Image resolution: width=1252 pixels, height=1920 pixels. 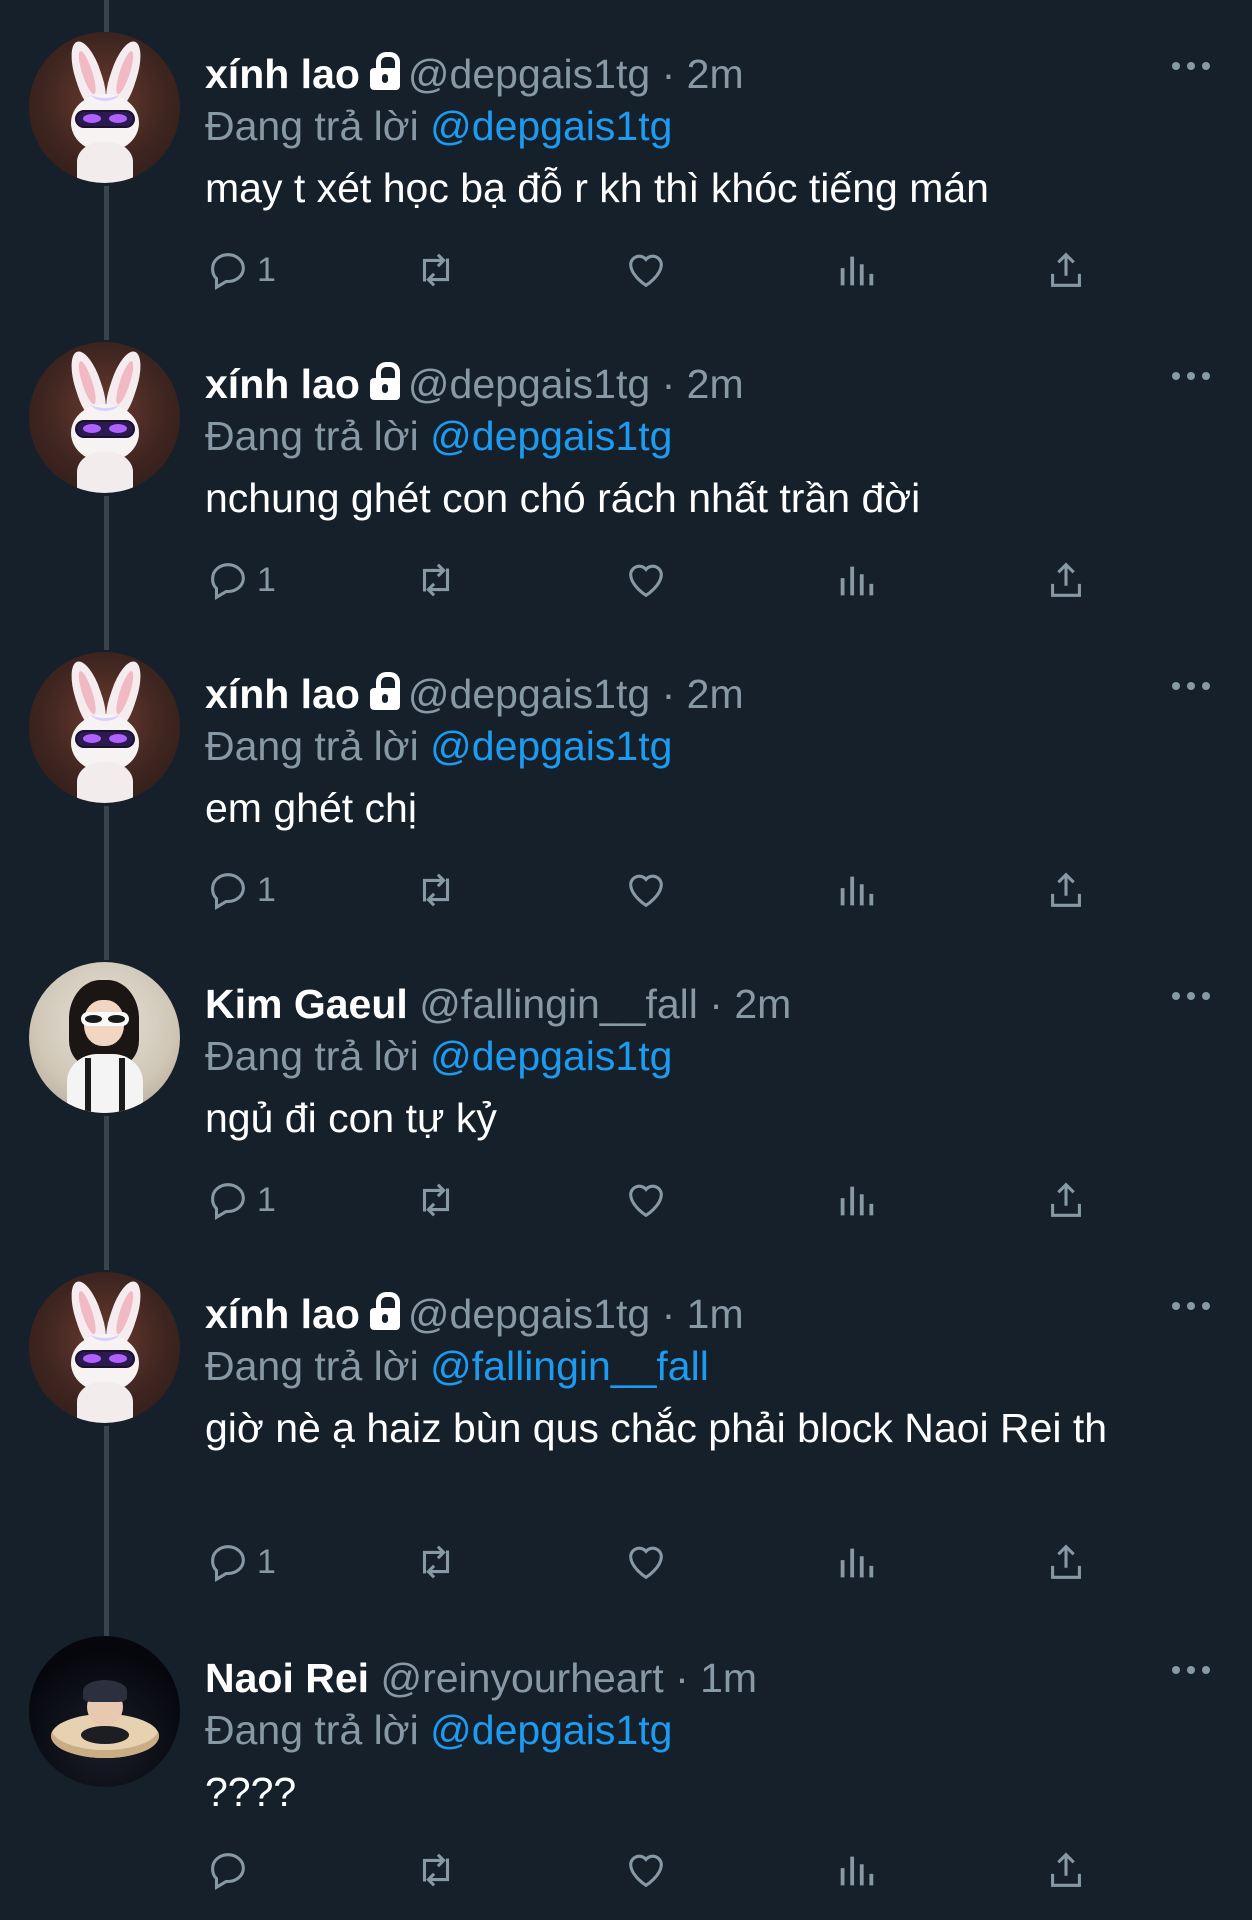 I want to click on reply-mention: @fallingin__fall, so click(x=569, y=1366).